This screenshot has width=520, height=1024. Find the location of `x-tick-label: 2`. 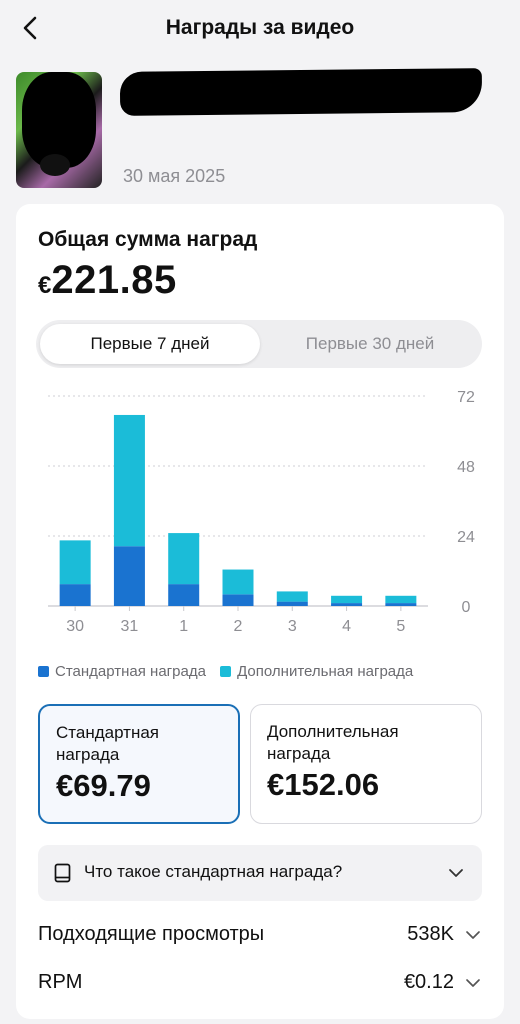

x-tick-label: 2 is located at coordinates (238, 626).